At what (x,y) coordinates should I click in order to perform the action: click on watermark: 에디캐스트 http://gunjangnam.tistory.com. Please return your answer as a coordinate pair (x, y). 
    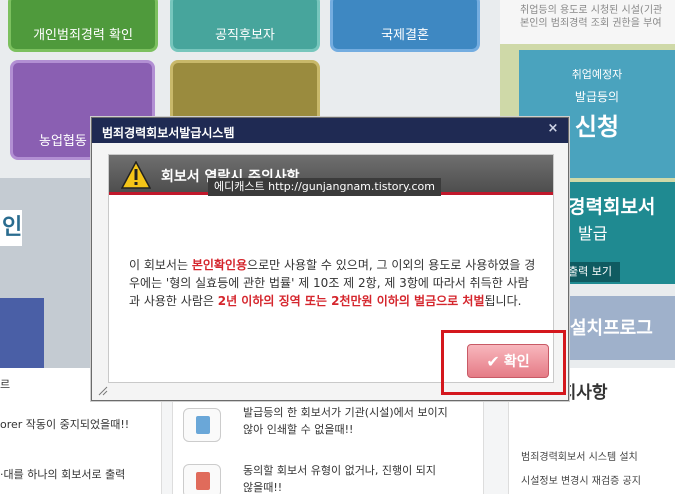
    Looking at the image, I should click on (324, 187).